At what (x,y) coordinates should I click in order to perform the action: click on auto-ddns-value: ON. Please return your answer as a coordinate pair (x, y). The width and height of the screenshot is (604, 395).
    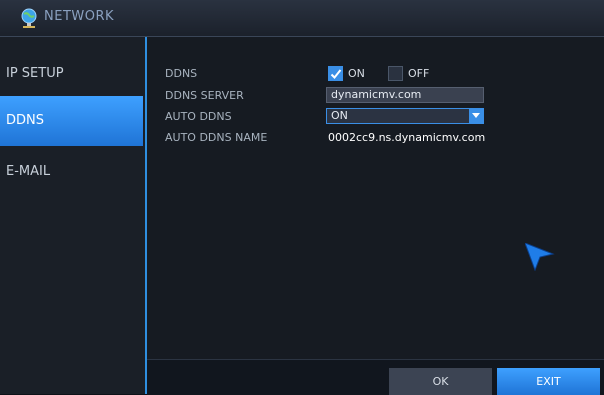
    Looking at the image, I should click on (339, 115).